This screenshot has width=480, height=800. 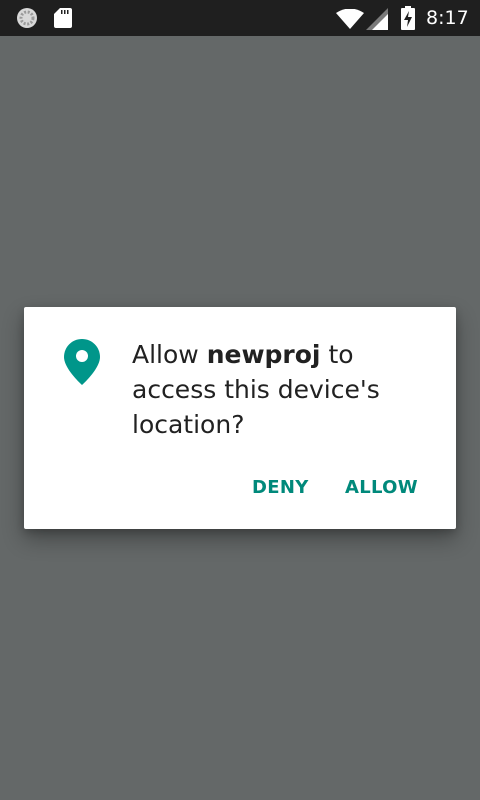 What do you see at coordinates (169, 354) in the screenshot?
I see `message-prefix: Allow` at bounding box center [169, 354].